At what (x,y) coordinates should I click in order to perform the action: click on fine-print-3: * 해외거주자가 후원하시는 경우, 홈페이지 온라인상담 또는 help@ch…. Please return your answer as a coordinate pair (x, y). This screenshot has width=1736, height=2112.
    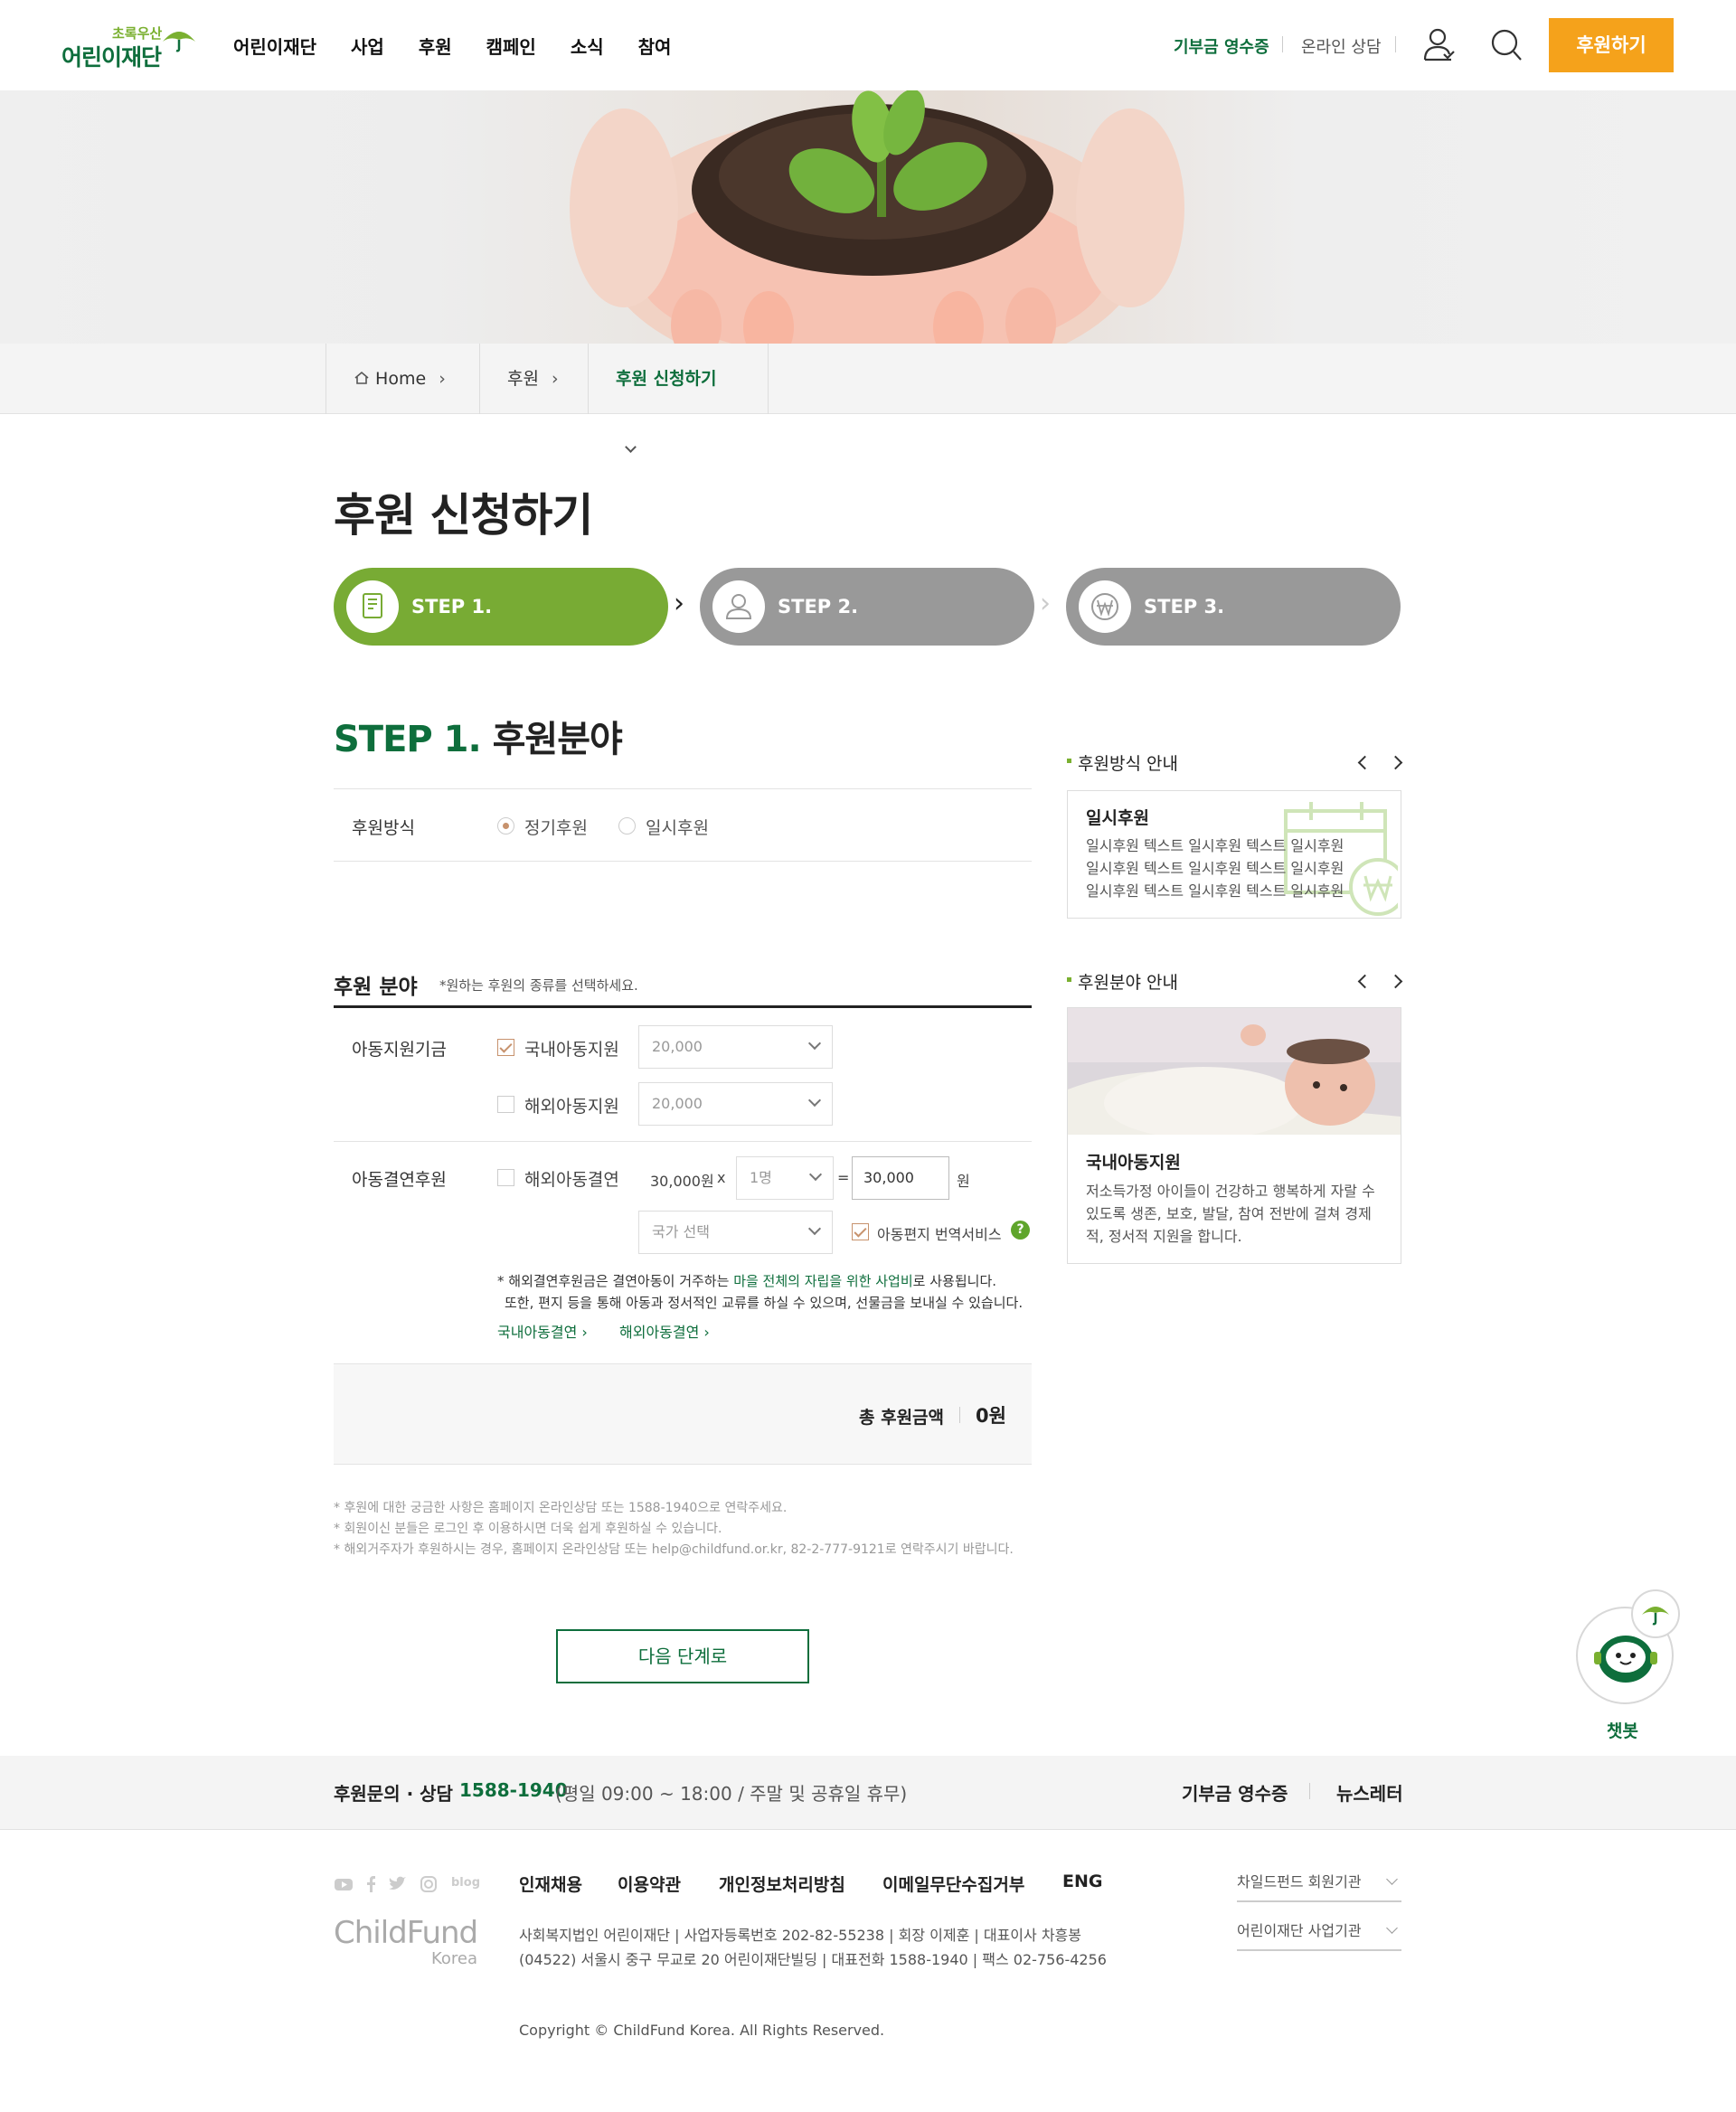
    Looking at the image, I should click on (674, 1549).